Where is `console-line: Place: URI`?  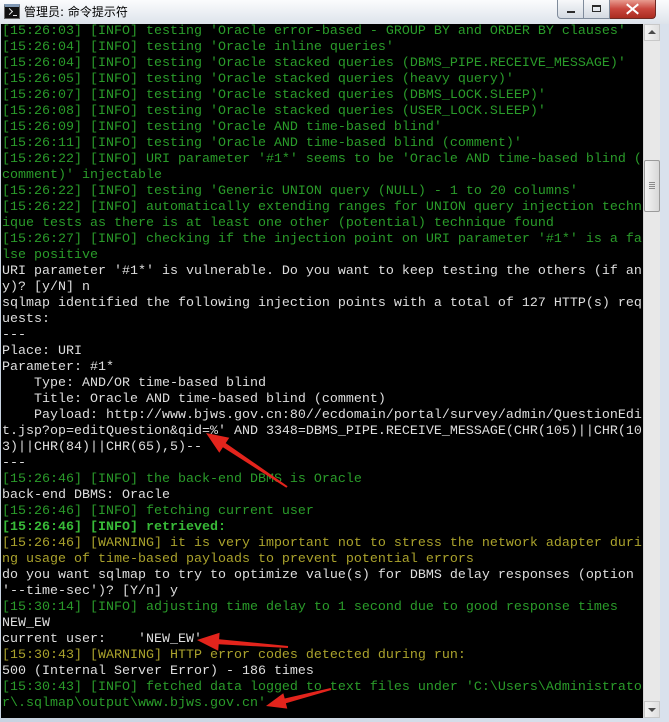 console-line: Place: URI is located at coordinates (42, 351).